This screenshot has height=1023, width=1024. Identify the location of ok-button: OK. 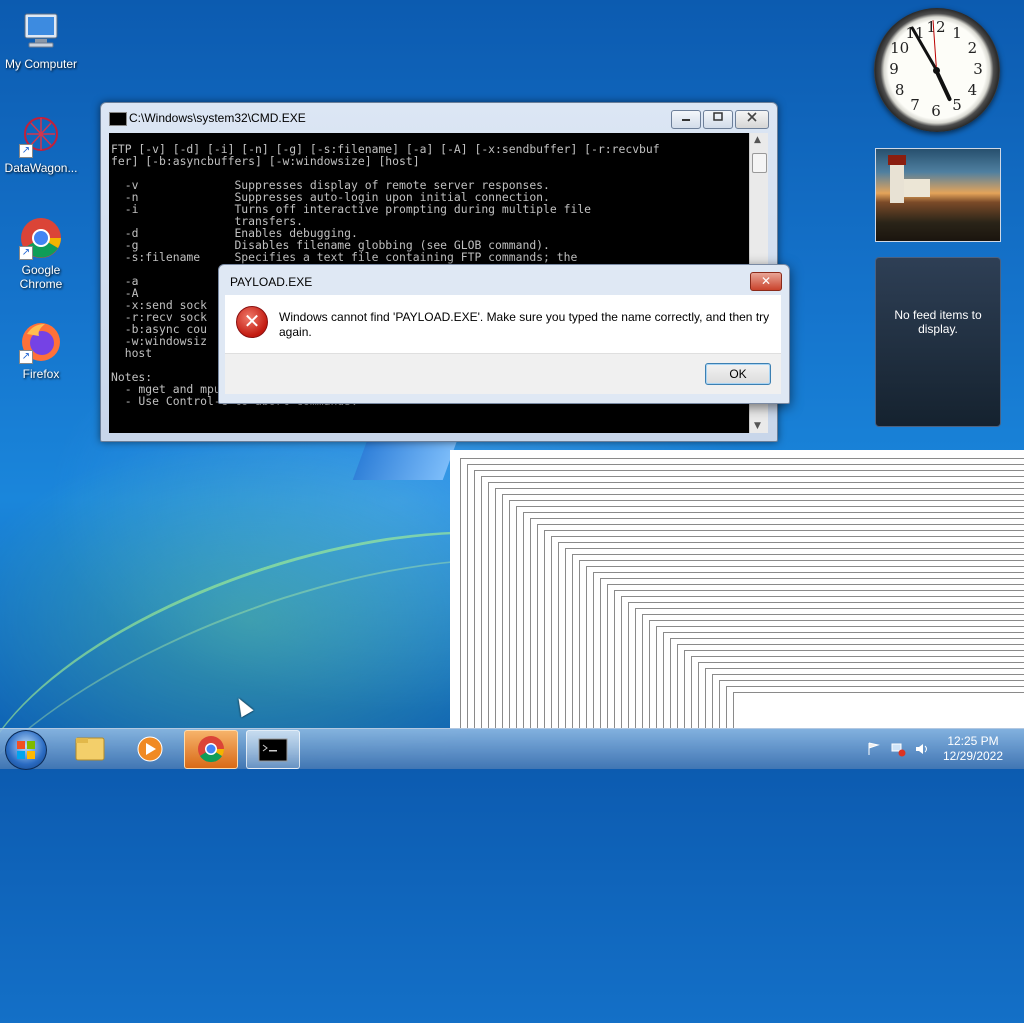
(738, 374).